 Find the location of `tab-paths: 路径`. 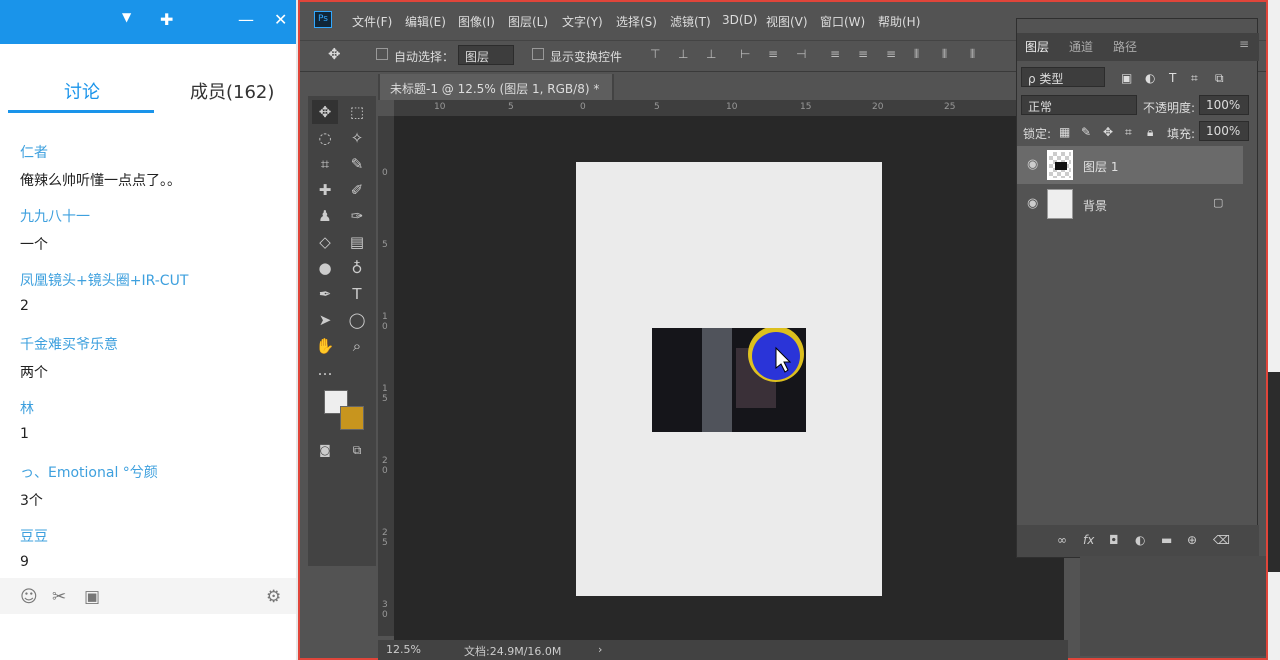

tab-paths: 路径 is located at coordinates (1125, 46).